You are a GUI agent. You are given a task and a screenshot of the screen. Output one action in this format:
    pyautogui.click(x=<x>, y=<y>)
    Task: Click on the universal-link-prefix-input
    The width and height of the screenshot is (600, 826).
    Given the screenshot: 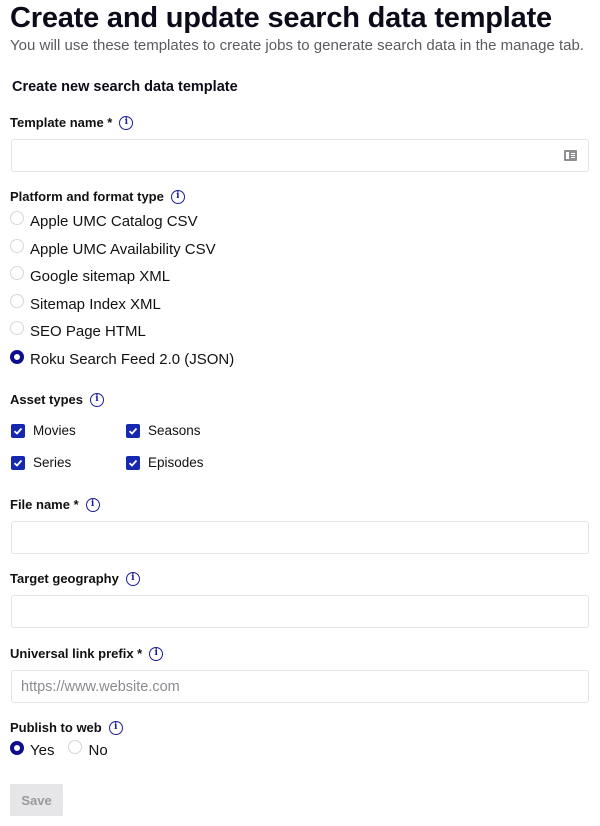 What is the action you would take?
    pyautogui.click(x=300, y=686)
    